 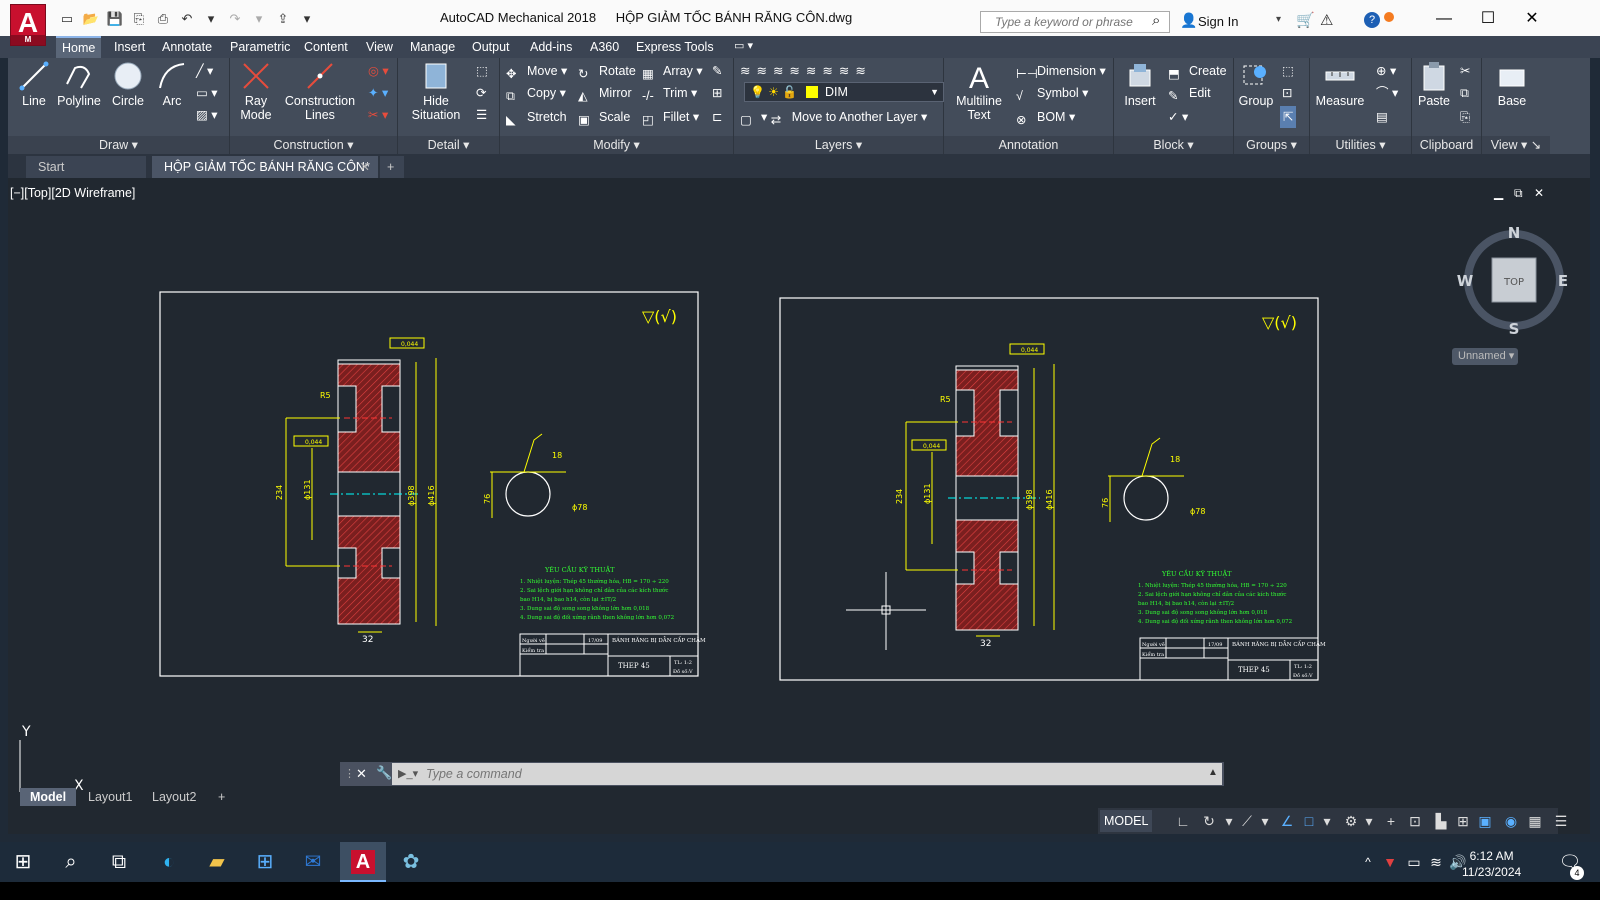 What do you see at coordinates (1434, 84) in the screenshot?
I see `paste-button: Paste` at bounding box center [1434, 84].